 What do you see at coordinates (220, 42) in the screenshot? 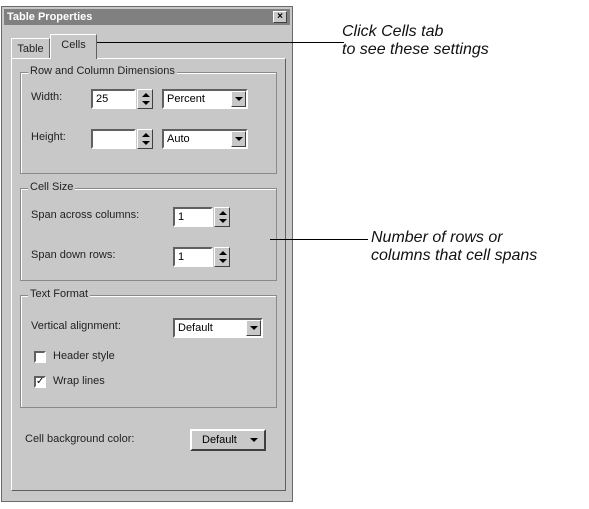
I see `callout-line-cells-tab` at bounding box center [220, 42].